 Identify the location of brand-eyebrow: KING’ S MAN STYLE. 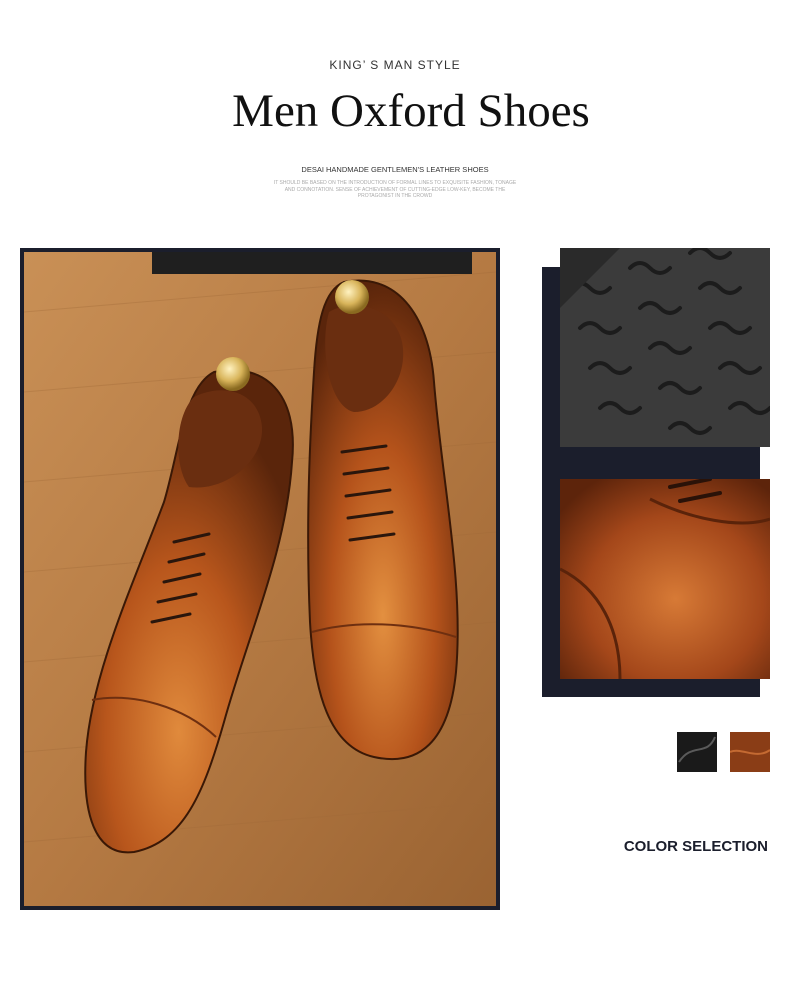
(395, 65).